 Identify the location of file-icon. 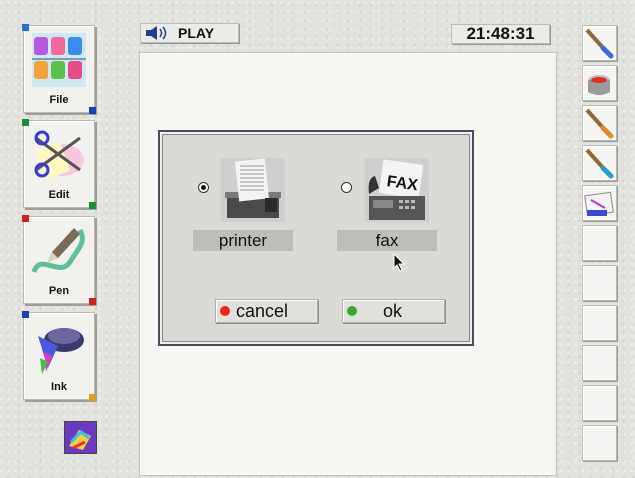
(59, 60).